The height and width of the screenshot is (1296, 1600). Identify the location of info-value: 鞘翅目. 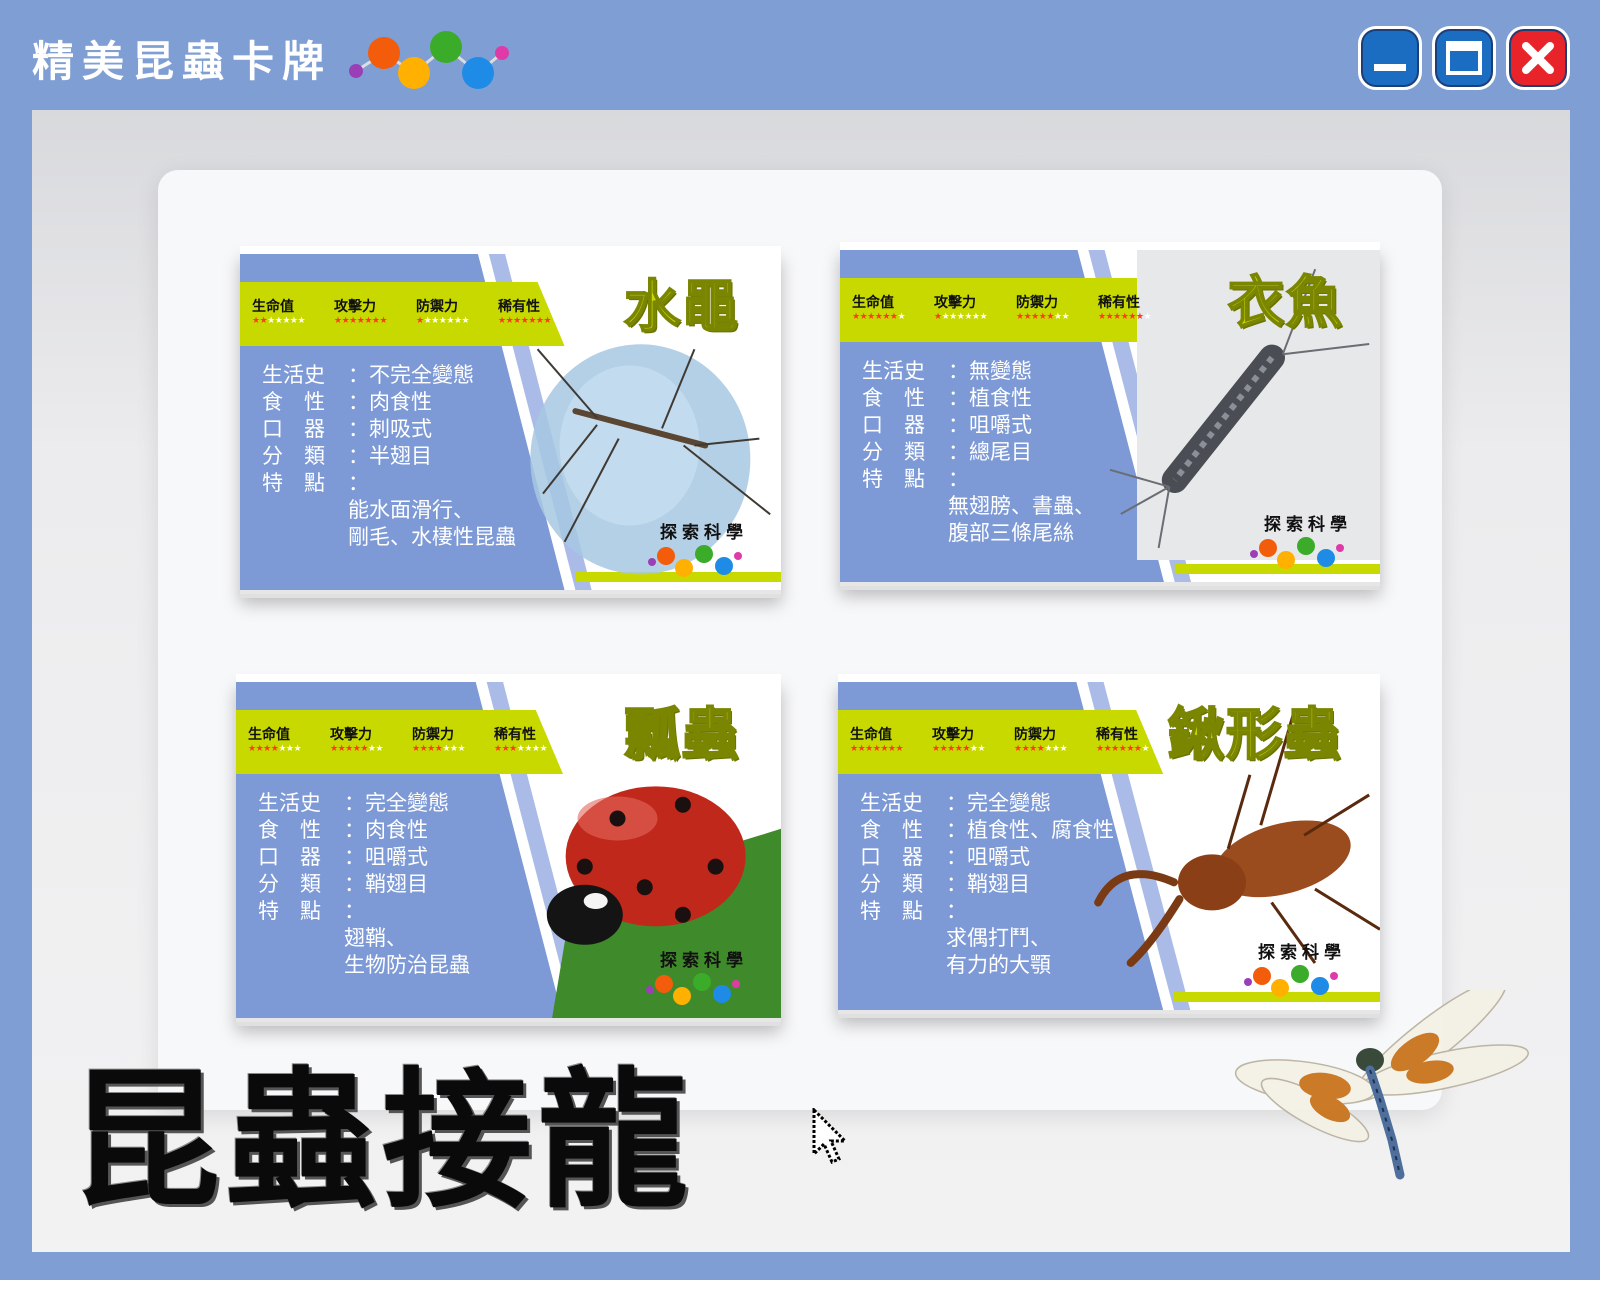
(998, 884).